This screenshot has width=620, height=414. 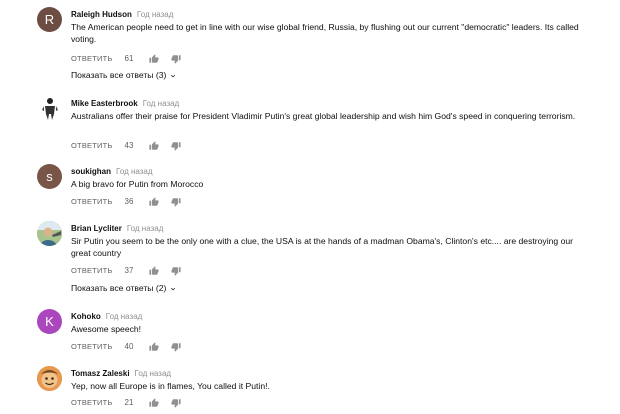 I want to click on like-count: 43, so click(x=129, y=145).